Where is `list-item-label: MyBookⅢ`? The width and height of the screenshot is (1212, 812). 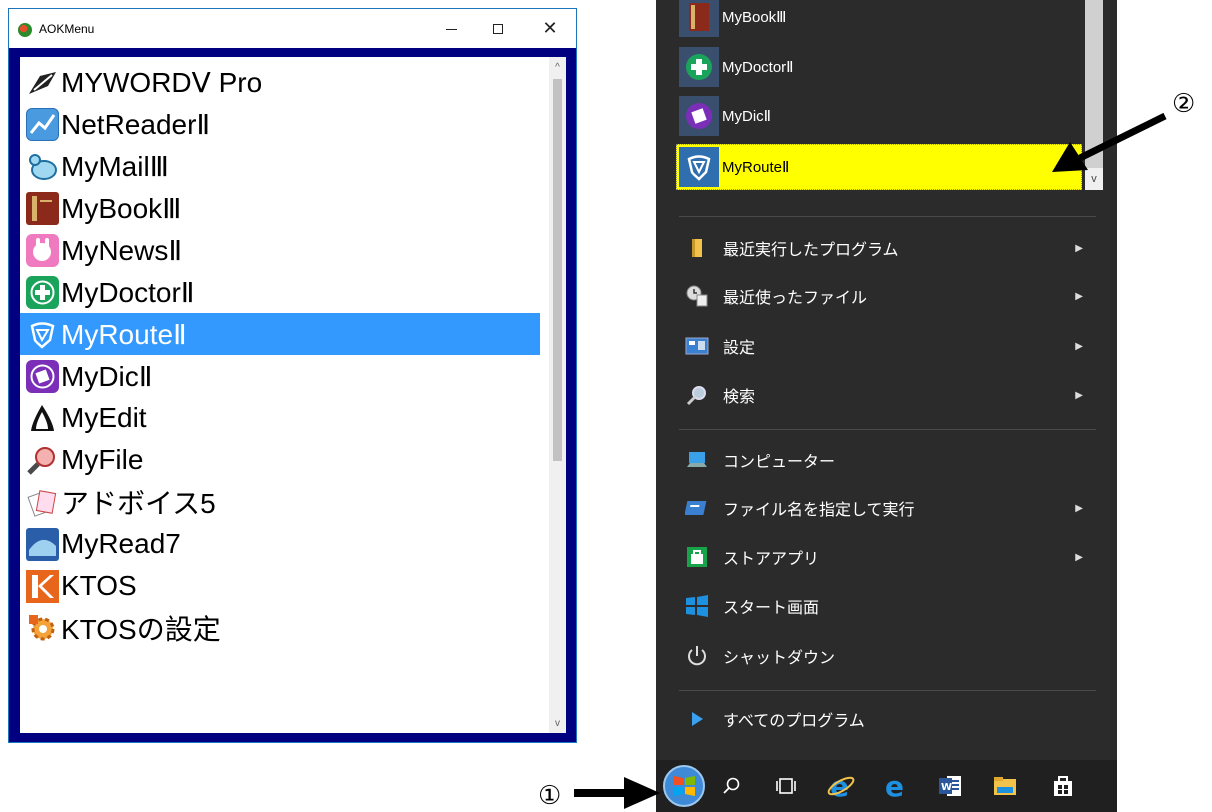
list-item-label: MyBookⅢ is located at coordinates (121, 208).